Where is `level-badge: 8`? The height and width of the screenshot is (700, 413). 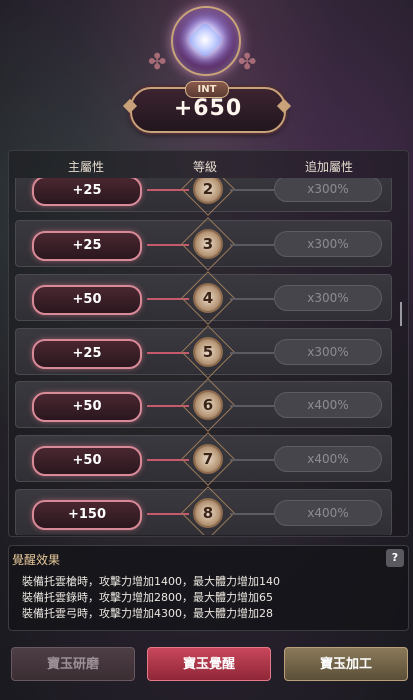
level-badge: 8 is located at coordinates (208, 513).